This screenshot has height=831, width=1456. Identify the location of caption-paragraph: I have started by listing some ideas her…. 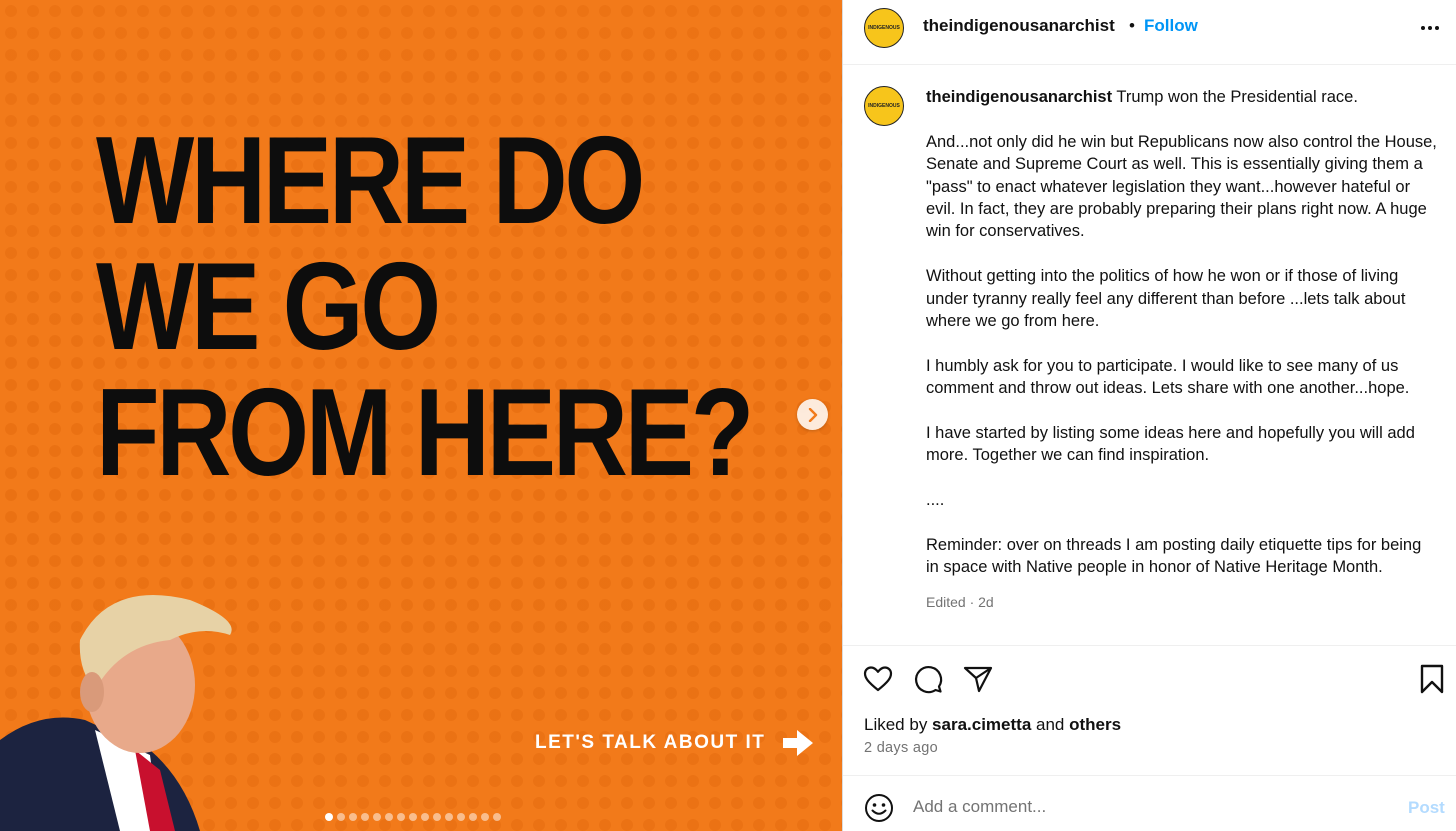
(1170, 444).